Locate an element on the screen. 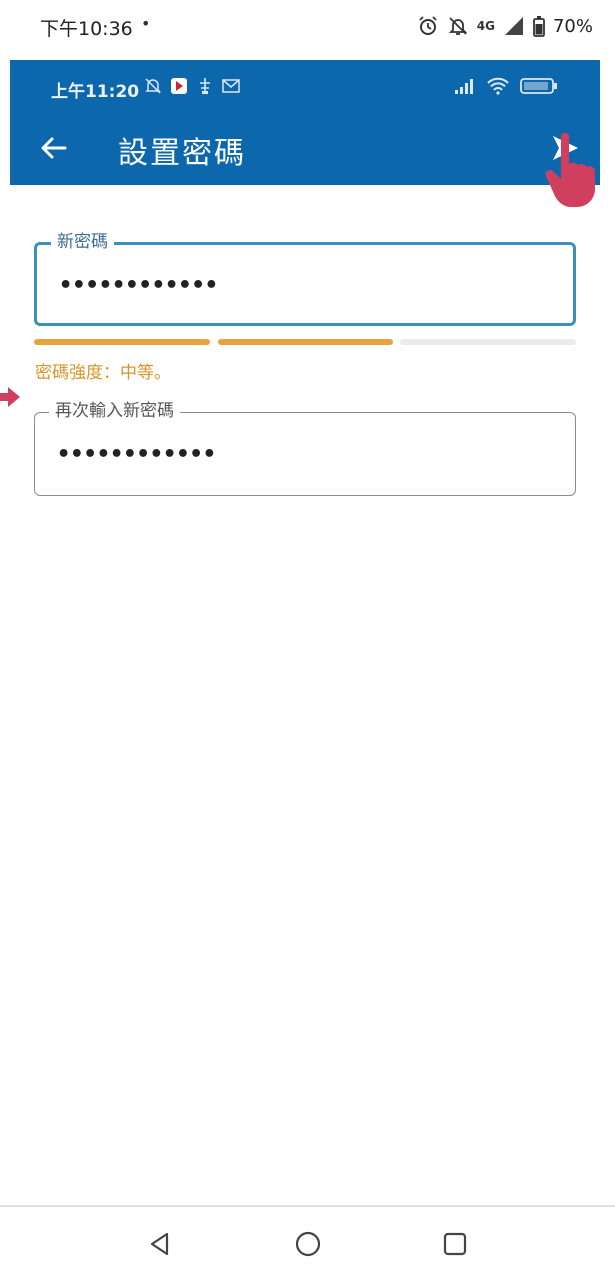 This screenshot has width=615, height=1279. toolbar: 設置密碼 is located at coordinates (305, 148).